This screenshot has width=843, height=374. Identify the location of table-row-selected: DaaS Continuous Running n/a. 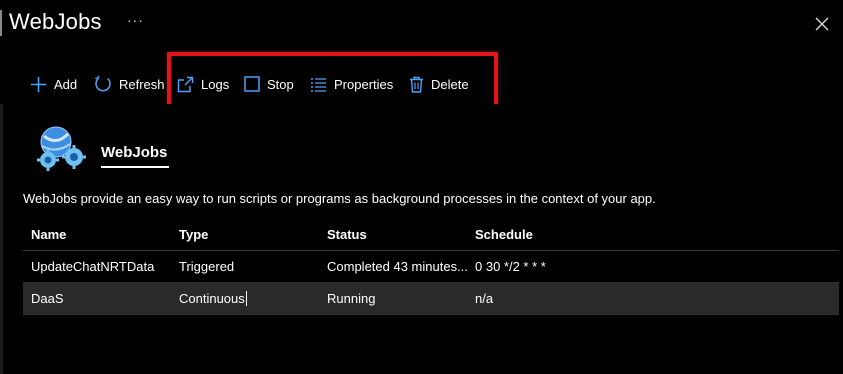
(431, 299).